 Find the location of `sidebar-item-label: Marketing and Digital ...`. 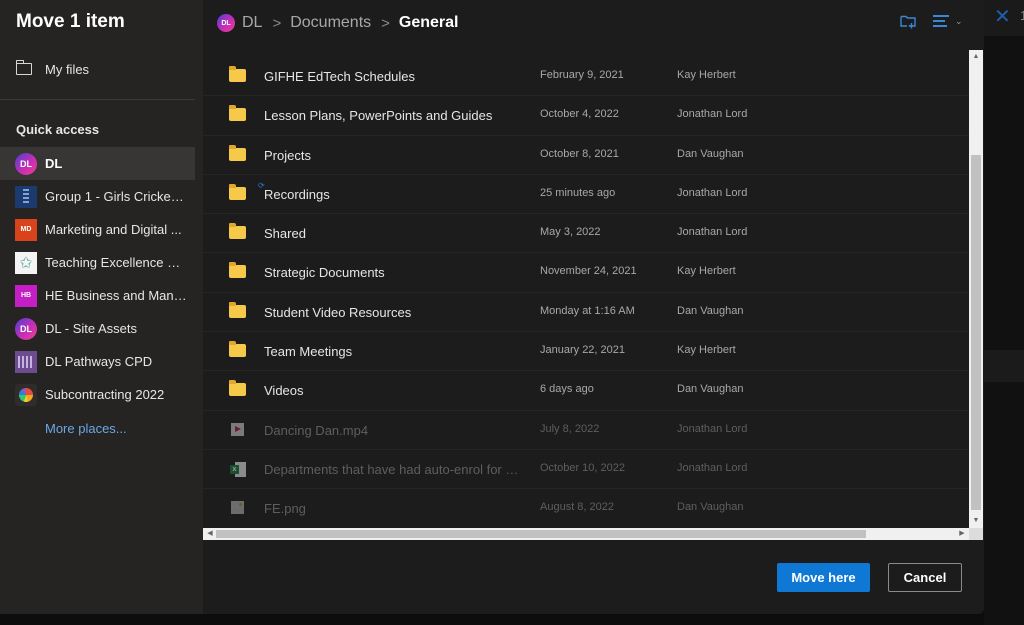

sidebar-item-label: Marketing and Digital ... is located at coordinates (113, 229).